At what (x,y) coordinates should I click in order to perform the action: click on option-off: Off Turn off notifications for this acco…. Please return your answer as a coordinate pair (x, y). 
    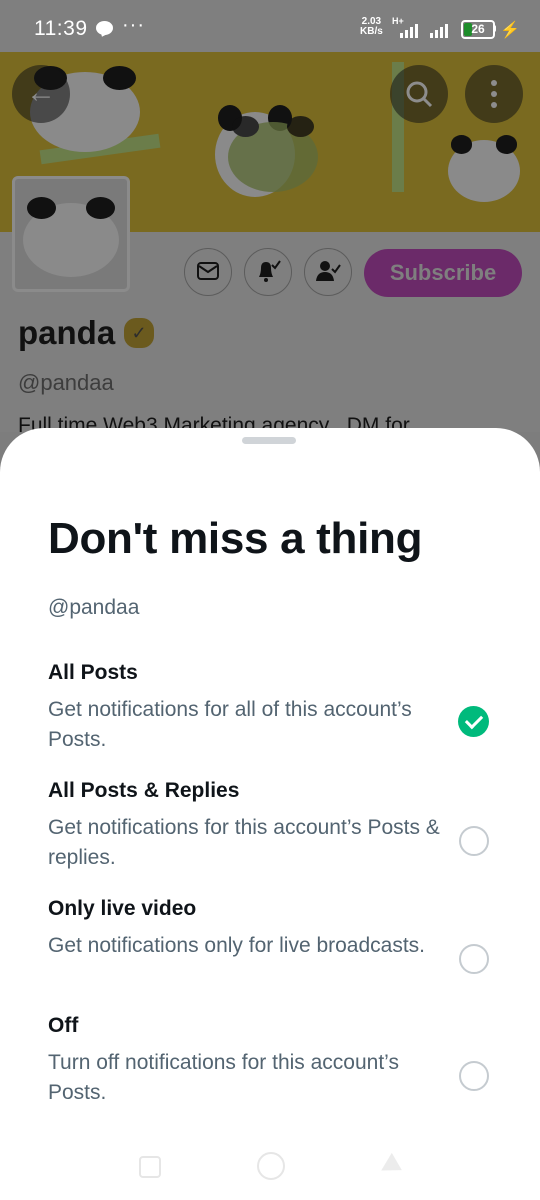
    Looking at the image, I should click on (270, 1069).